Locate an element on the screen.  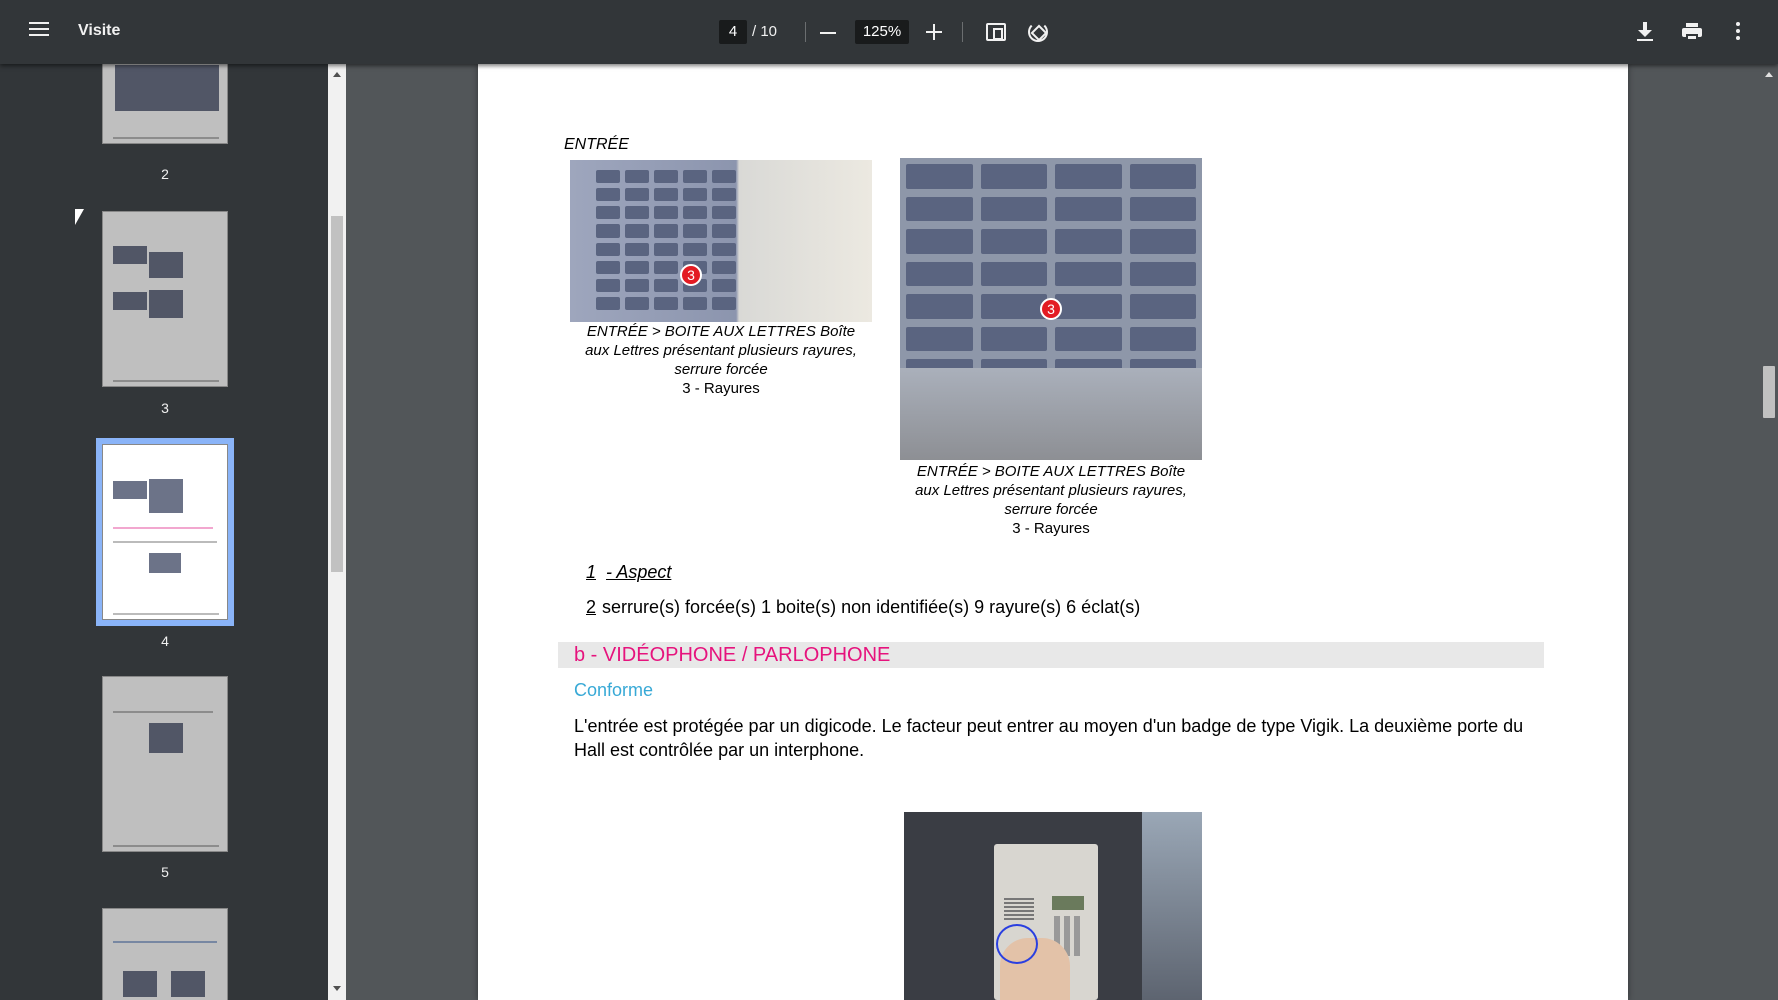
intercom-photo is located at coordinates (1053, 906).